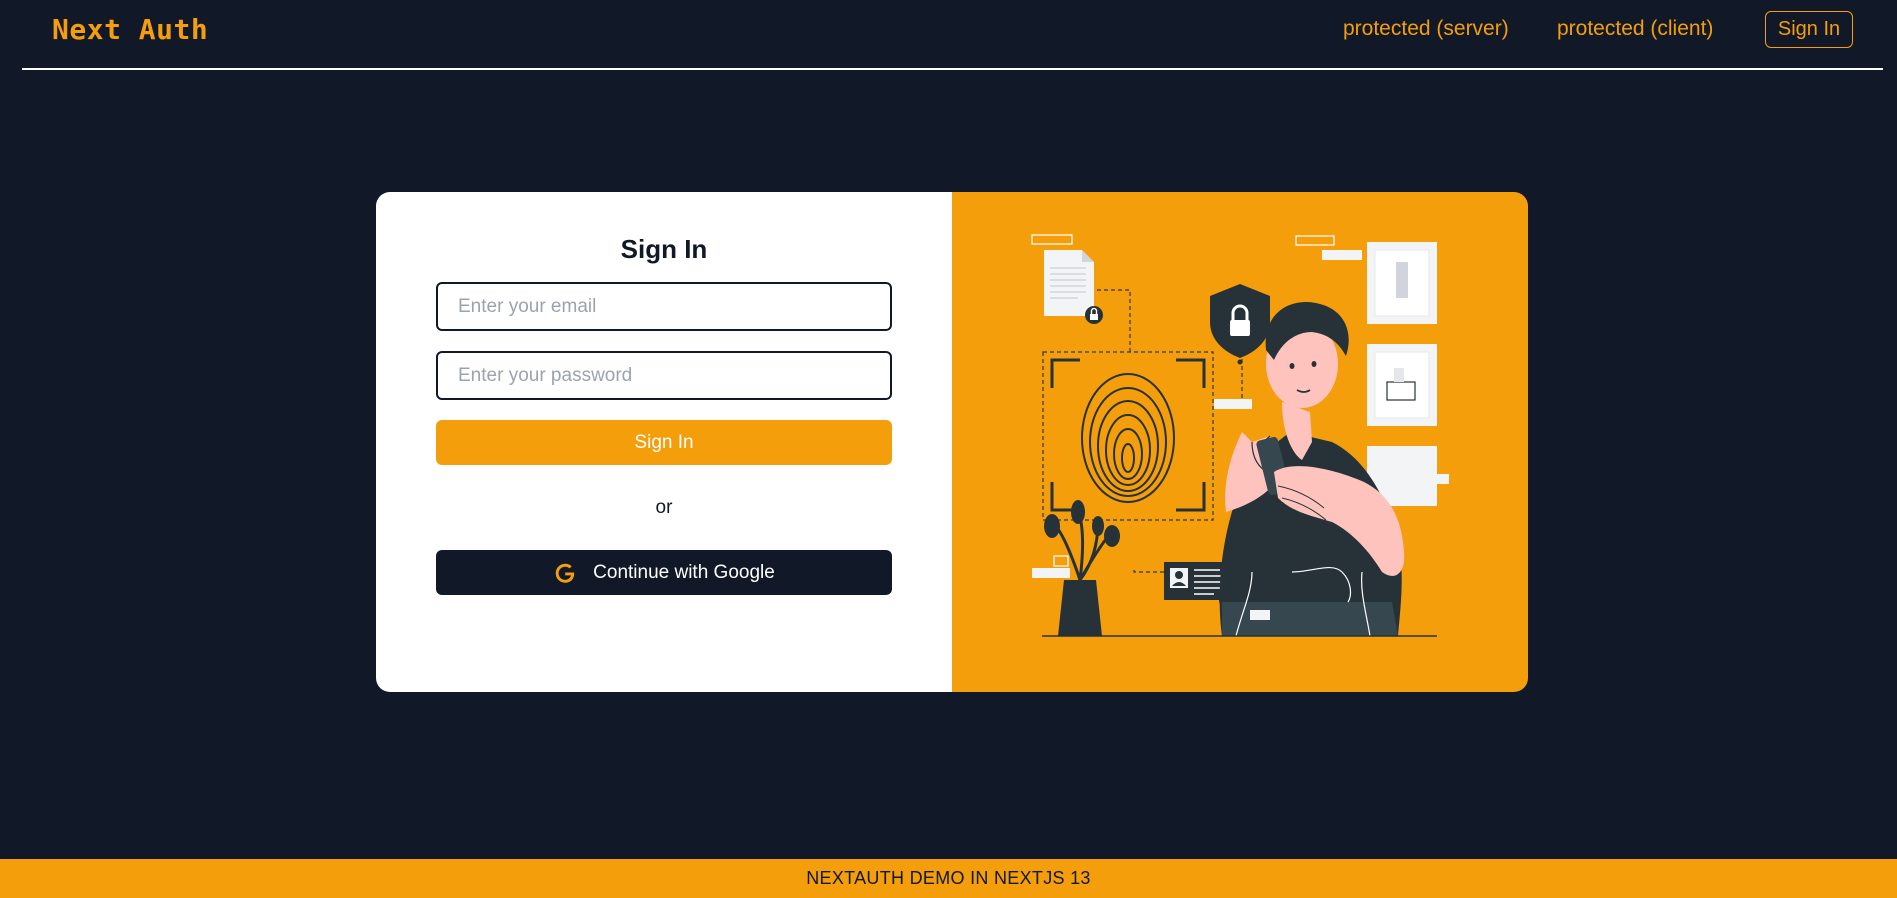 Image resolution: width=1897 pixels, height=898 pixels. What do you see at coordinates (664, 249) in the screenshot?
I see `form-title: Sign In` at bounding box center [664, 249].